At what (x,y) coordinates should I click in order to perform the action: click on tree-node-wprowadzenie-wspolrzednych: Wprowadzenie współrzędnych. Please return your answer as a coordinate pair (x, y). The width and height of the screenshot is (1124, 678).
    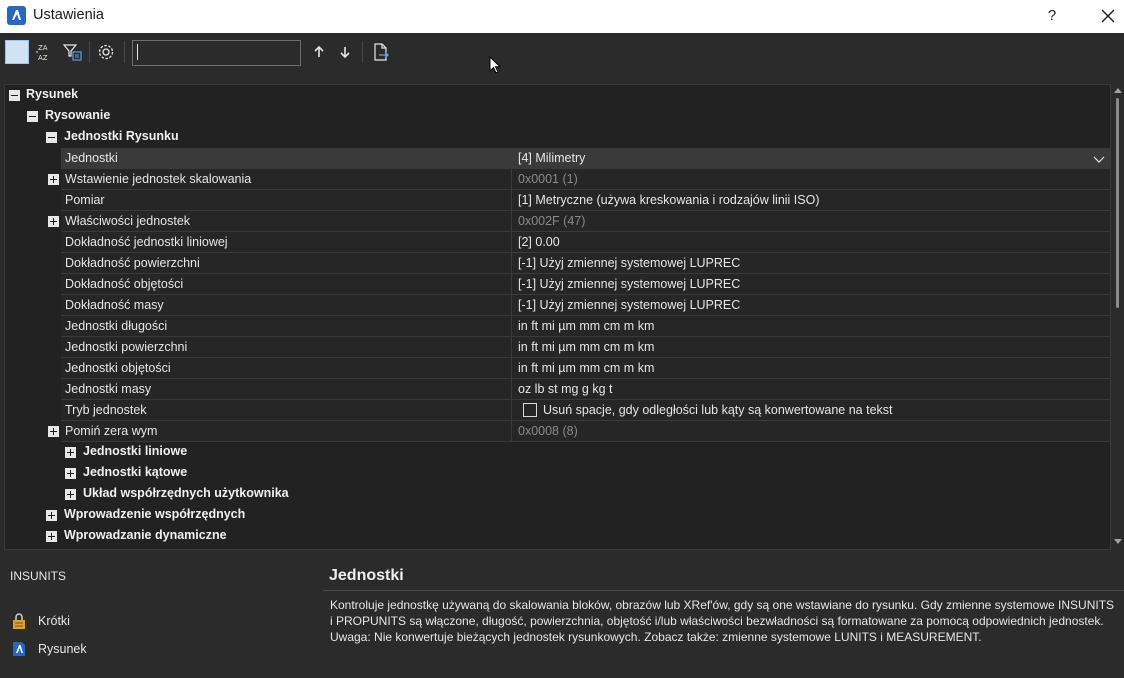
    Looking at the image, I should click on (557, 515).